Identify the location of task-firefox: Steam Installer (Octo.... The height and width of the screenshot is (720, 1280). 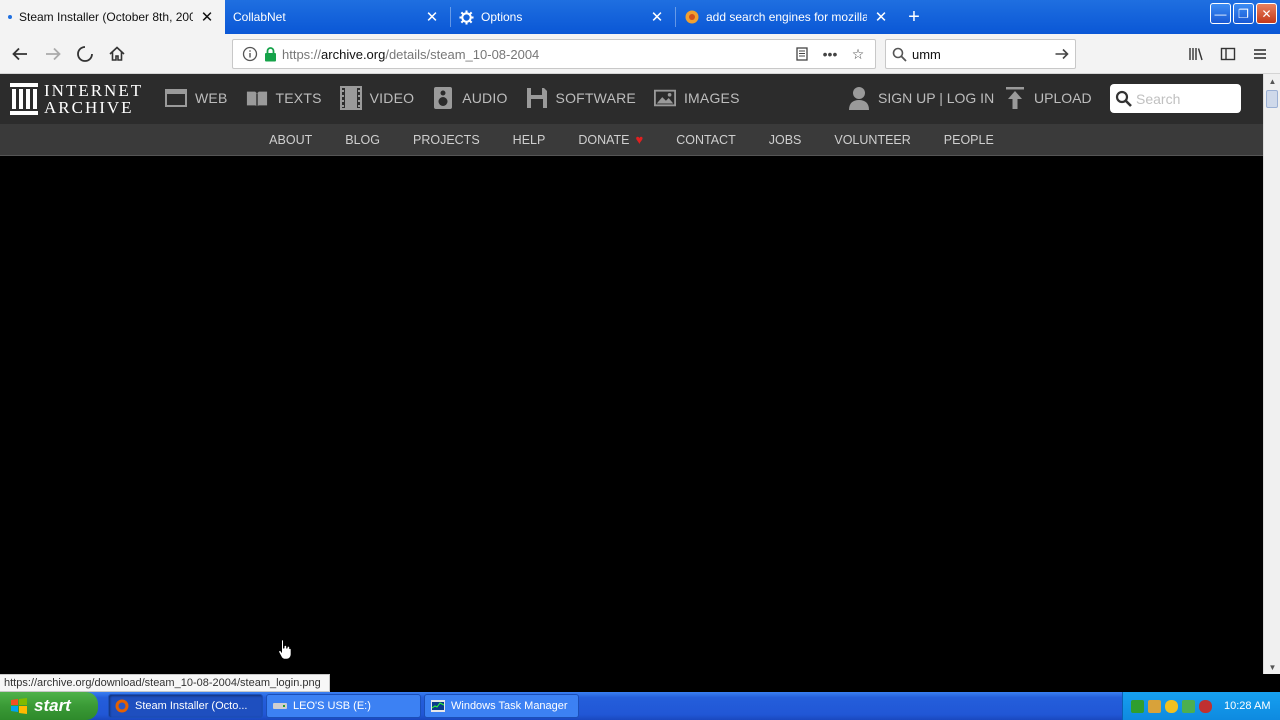
(185, 706).